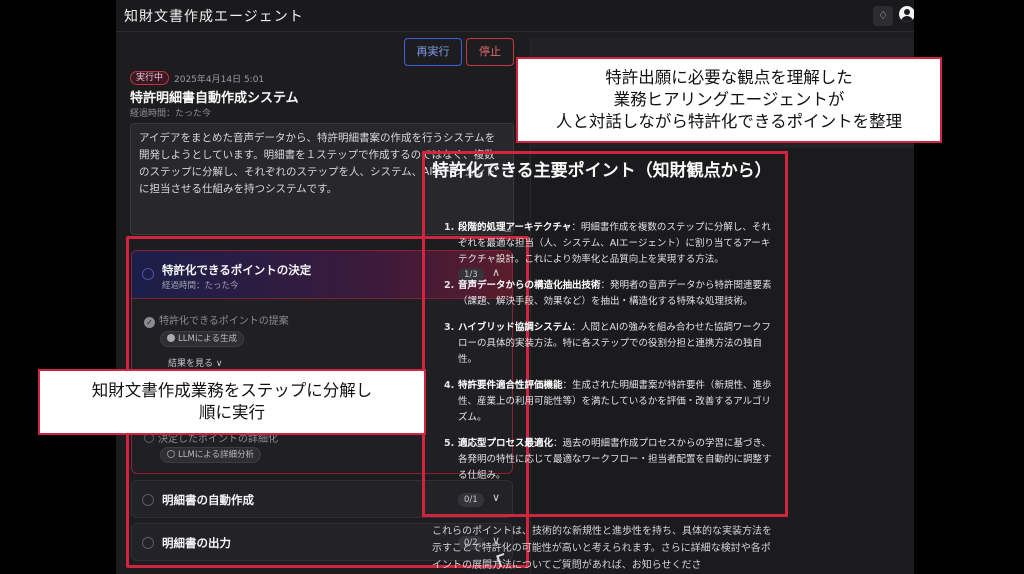  What do you see at coordinates (883, 16) in the screenshot?
I see `bell-icon: ♢` at bounding box center [883, 16].